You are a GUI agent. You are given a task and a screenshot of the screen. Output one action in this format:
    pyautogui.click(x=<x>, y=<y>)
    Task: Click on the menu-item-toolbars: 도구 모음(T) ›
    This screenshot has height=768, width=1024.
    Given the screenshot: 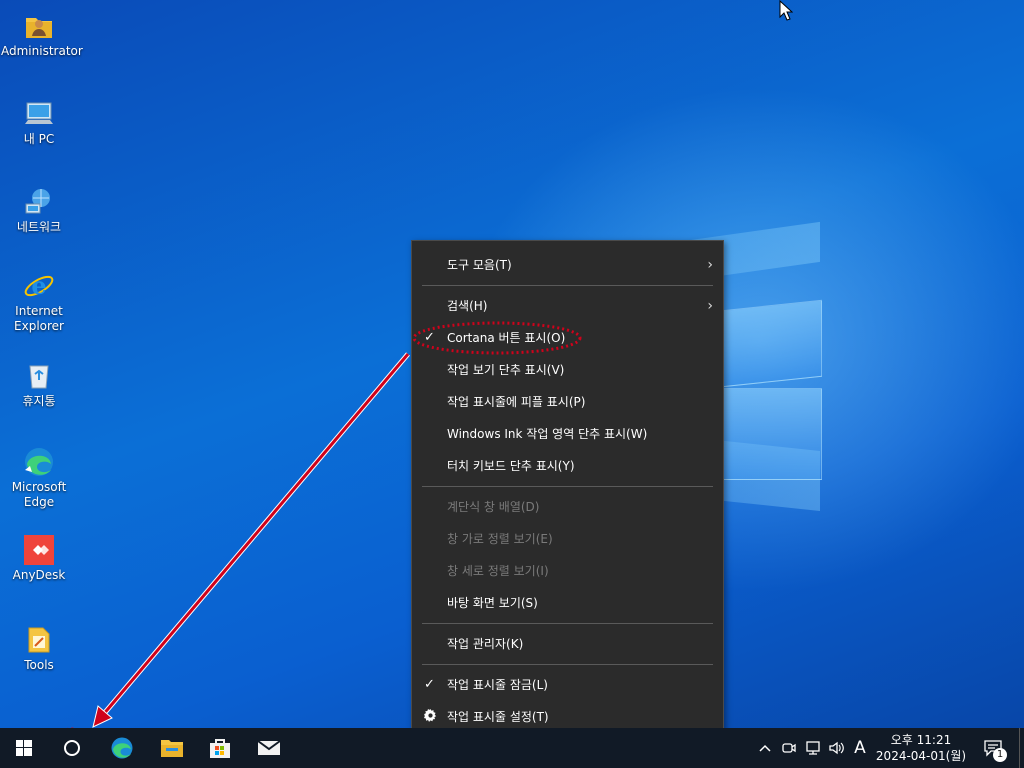 What is the action you would take?
    pyautogui.click(x=567, y=265)
    